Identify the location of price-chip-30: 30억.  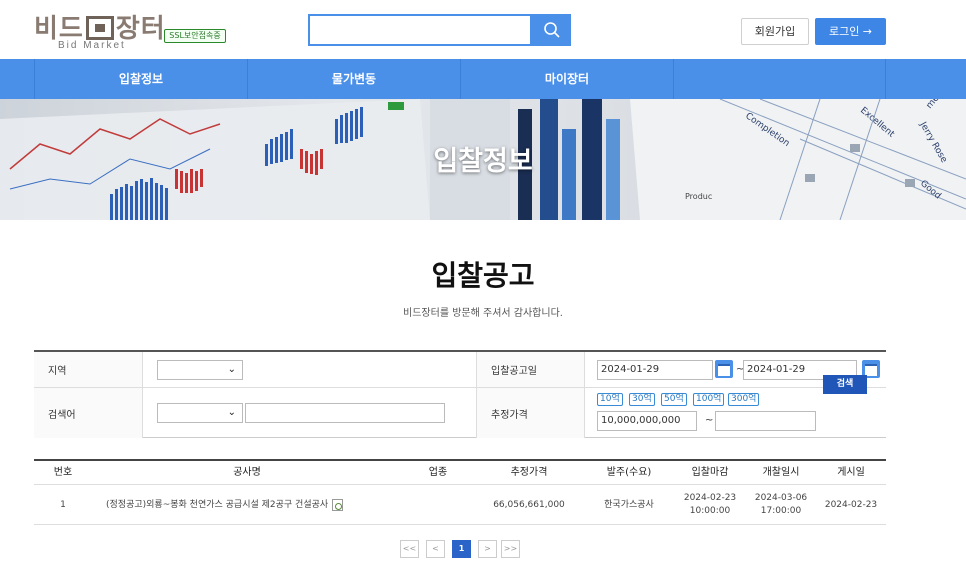
(642, 399).